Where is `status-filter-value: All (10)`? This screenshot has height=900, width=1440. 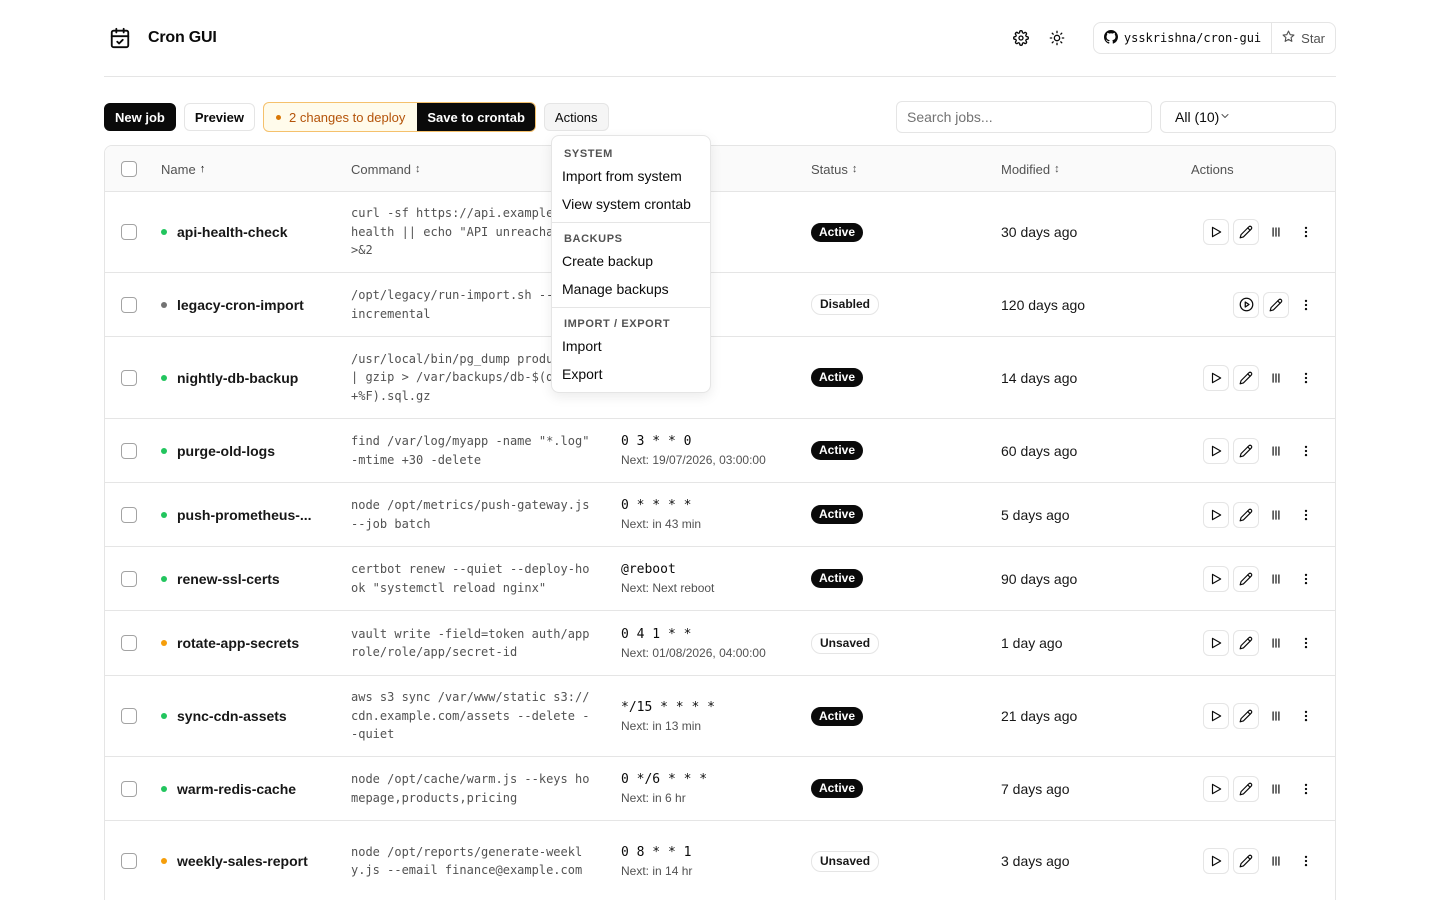 status-filter-value: All (10) is located at coordinates (1197, 117).